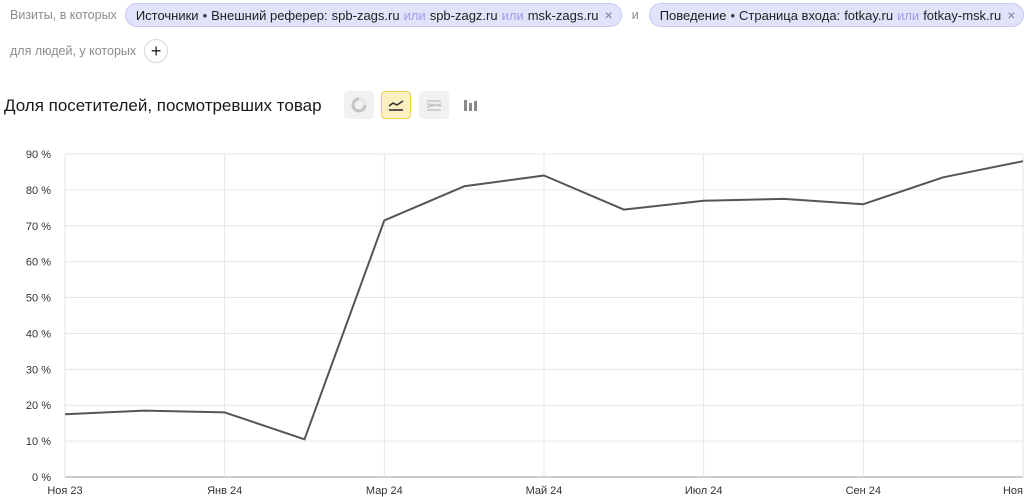  I want to click on x-tick-label: Июл 24, so click(704, 491).